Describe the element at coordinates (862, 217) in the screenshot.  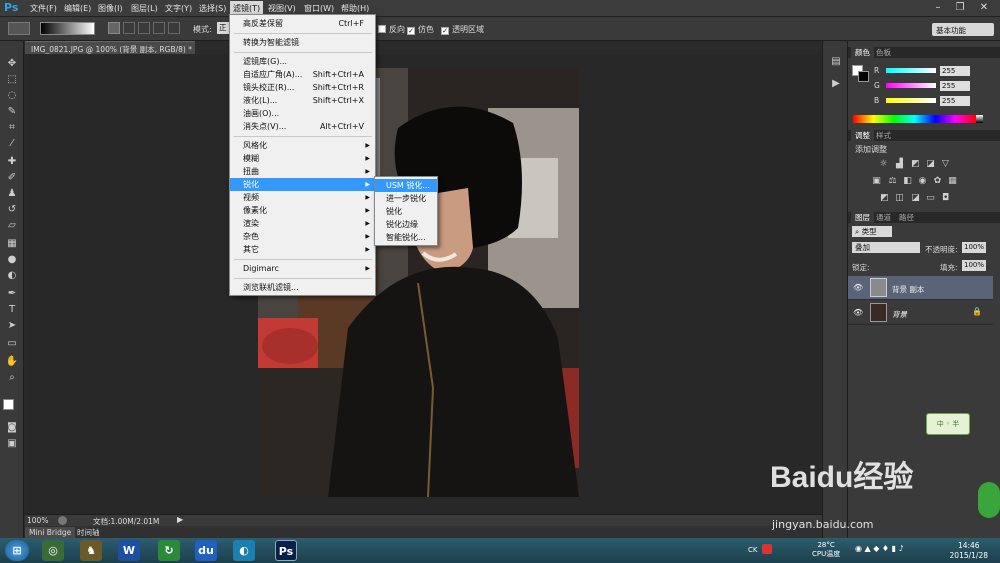
I see `tab-layers: 图层` at that location.